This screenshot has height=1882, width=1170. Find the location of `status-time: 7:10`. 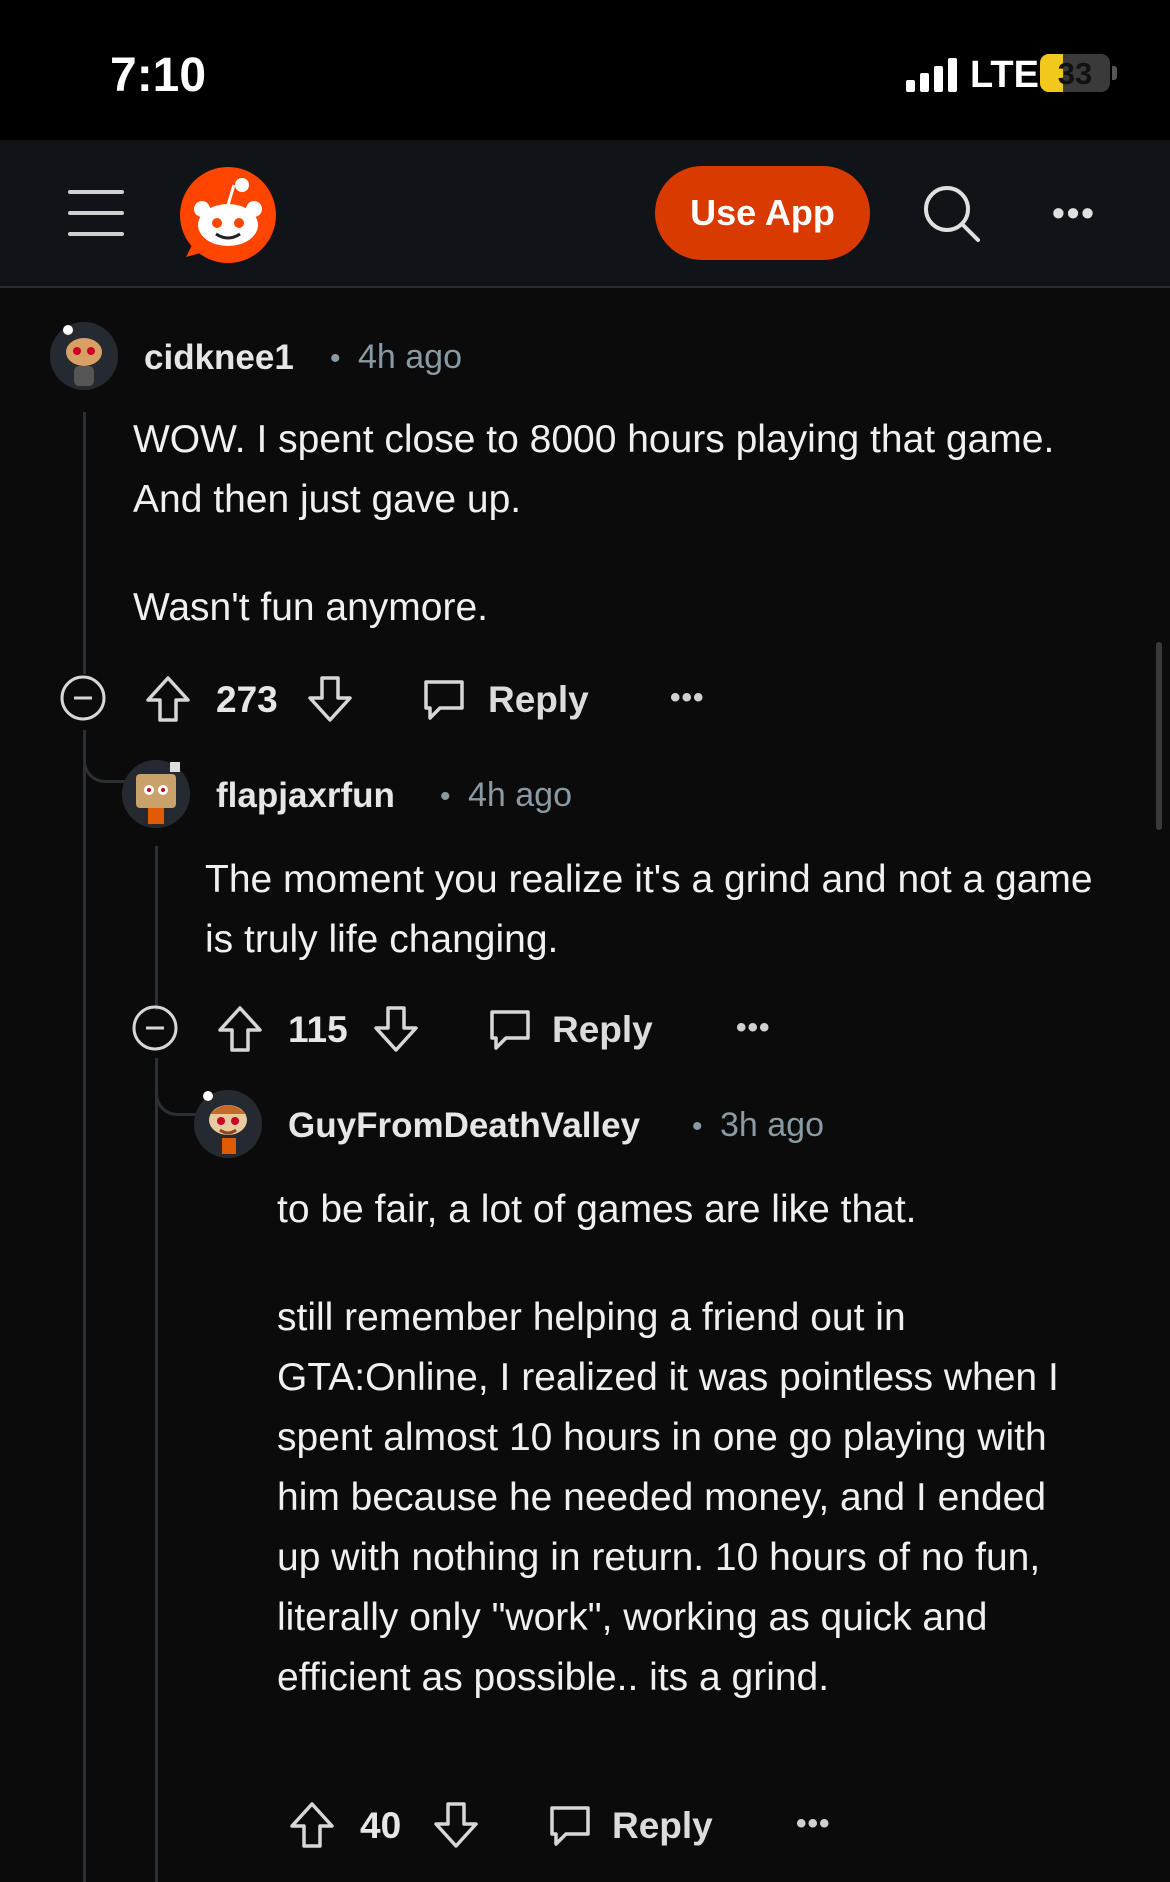

status-time: 7:10 is located at coordinates (158, 75).